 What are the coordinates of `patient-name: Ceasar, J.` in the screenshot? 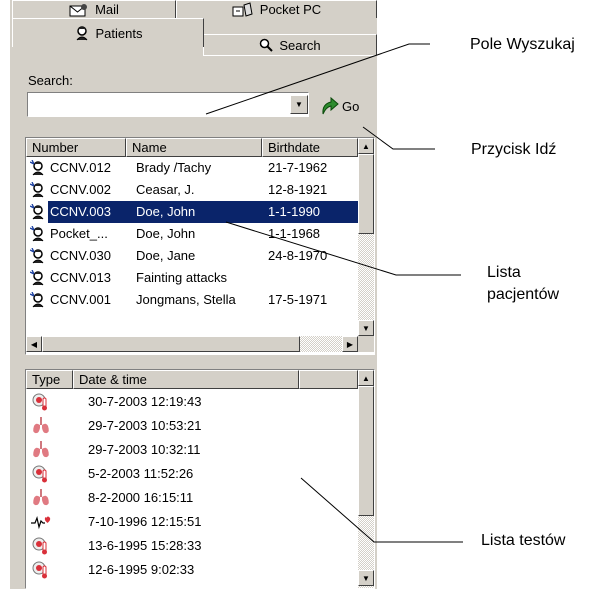 It's located at (165, 189).